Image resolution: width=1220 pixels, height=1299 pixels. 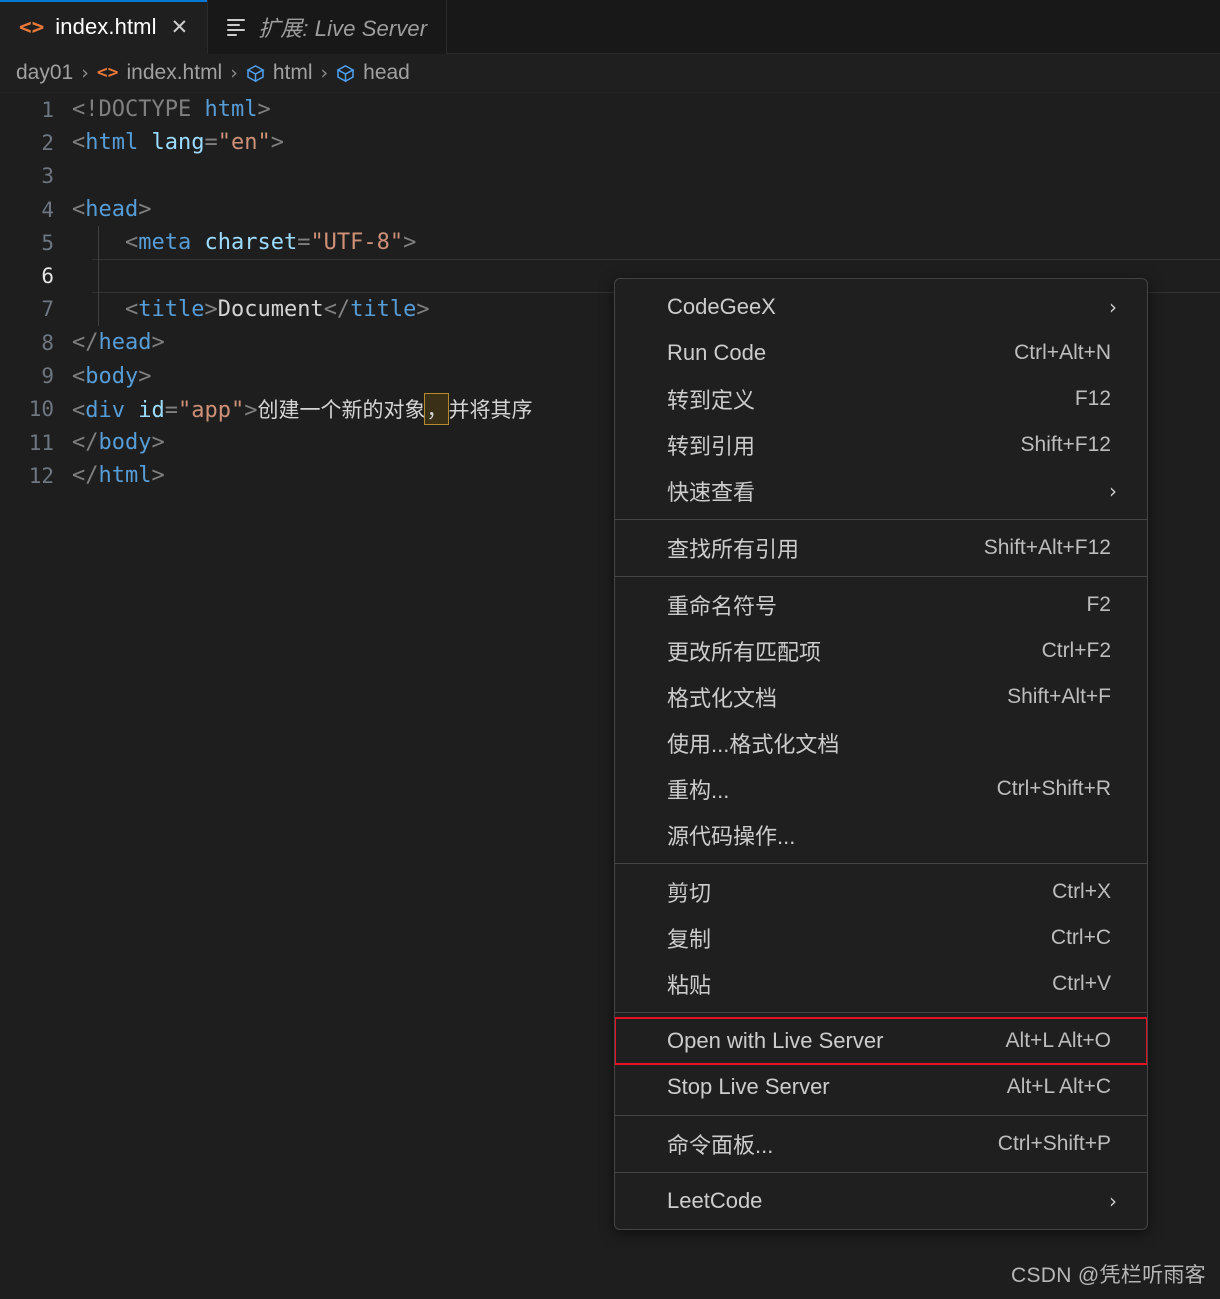 What do you see at coordinates (881, 651) in the screenshot?
I see `menu-item-: 更改所有匹配项 Ctrl+F2` at bounding box center [881, 651].